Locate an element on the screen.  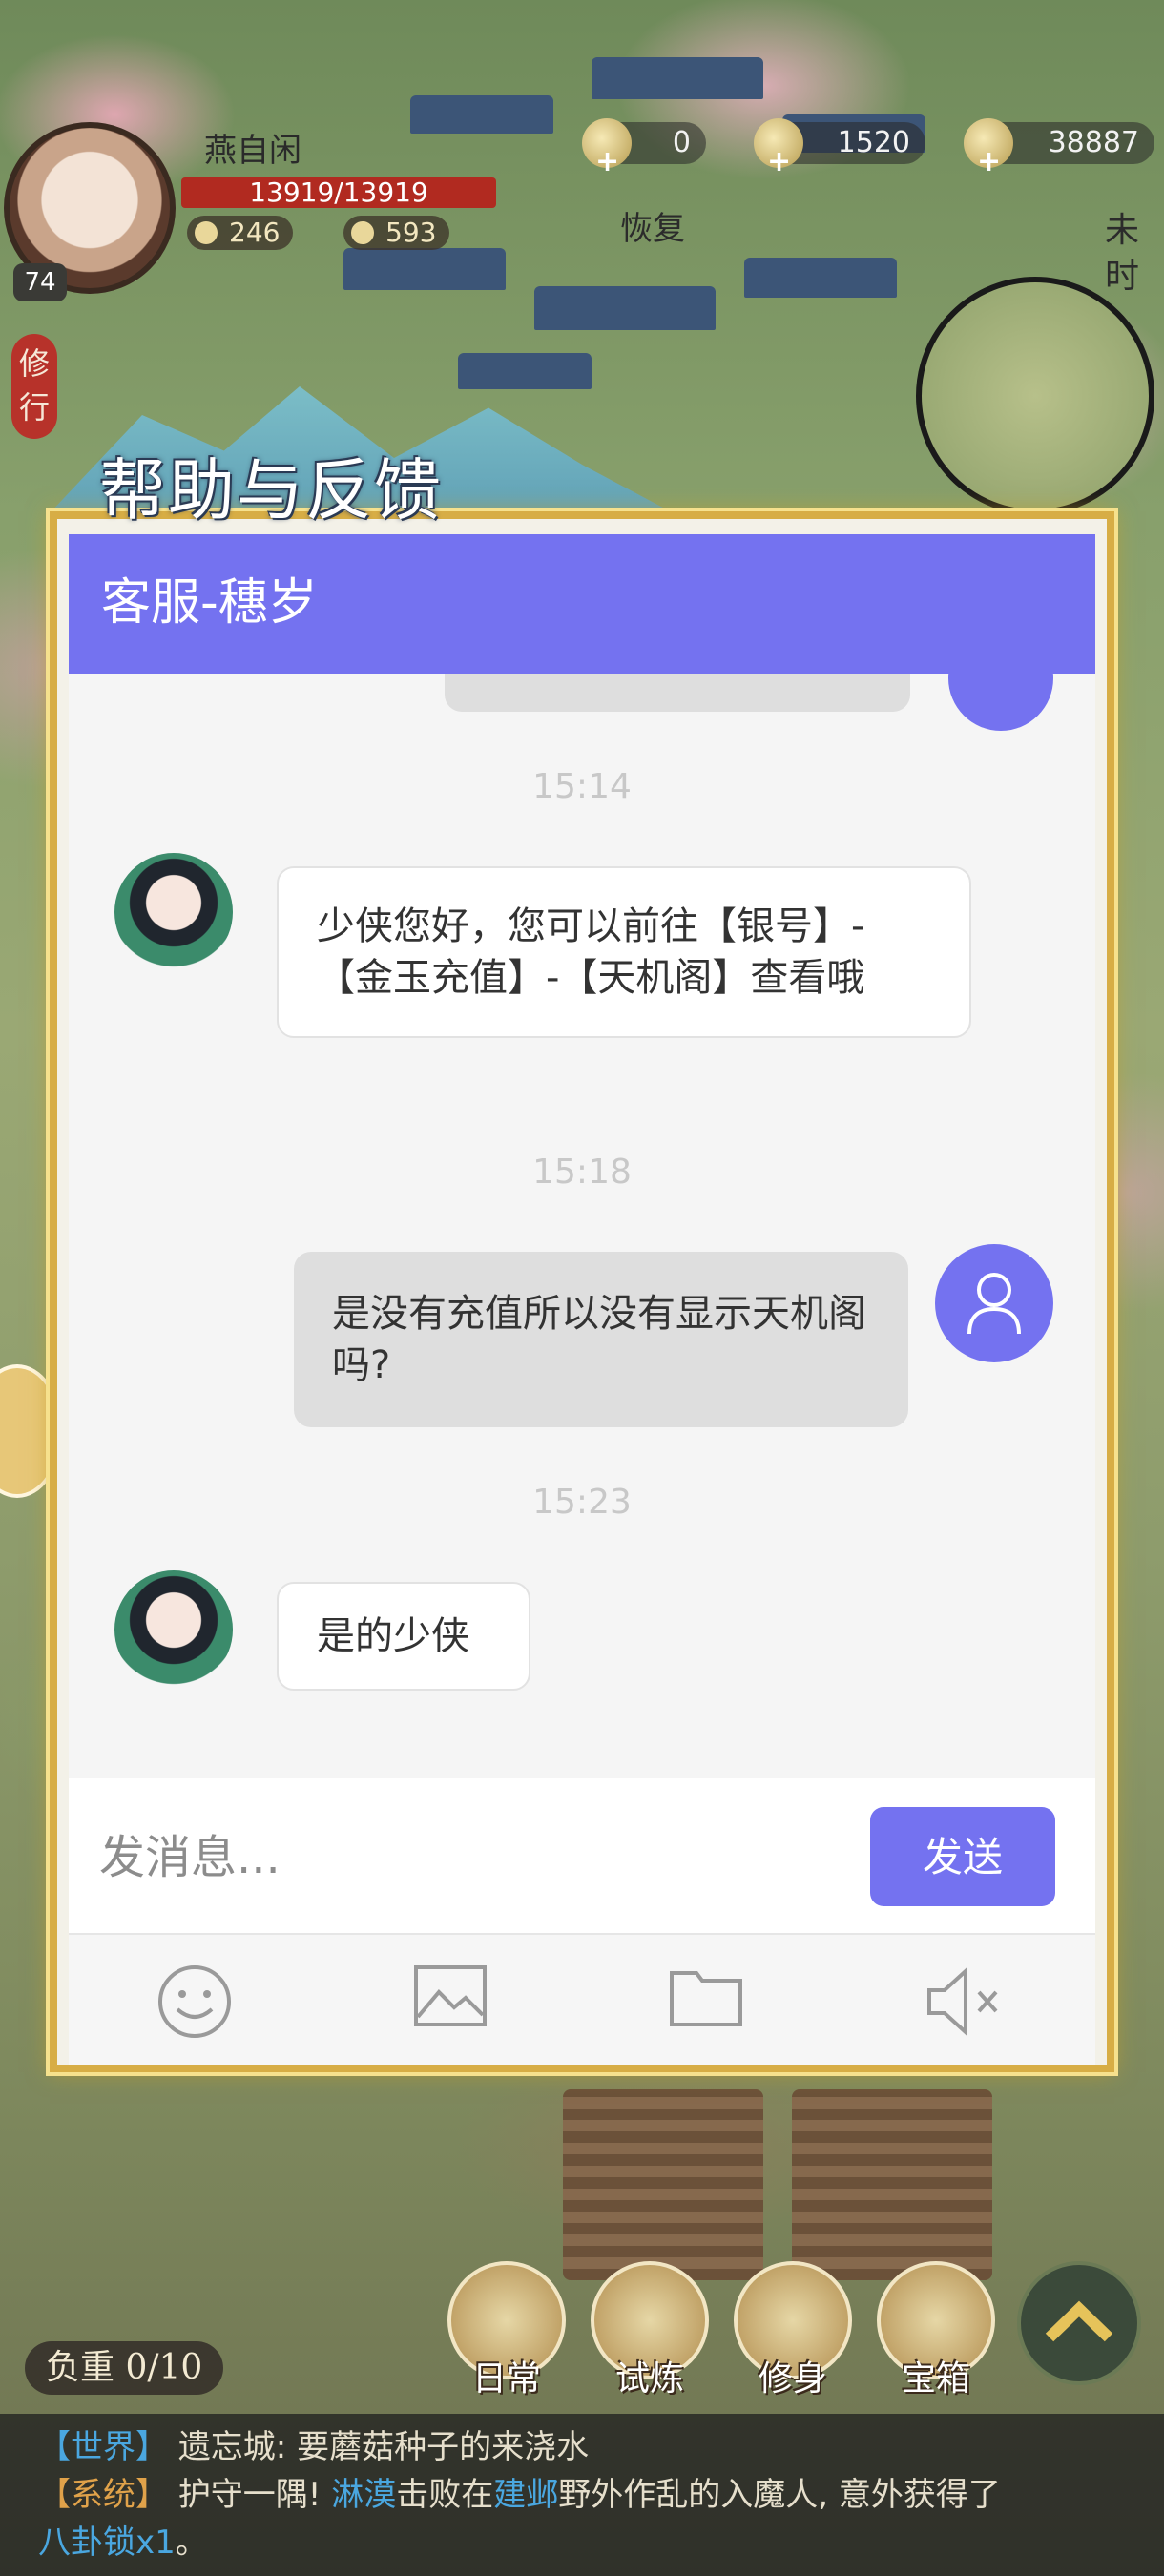
expand-menu-button is located at coordinates (1079, 2323).